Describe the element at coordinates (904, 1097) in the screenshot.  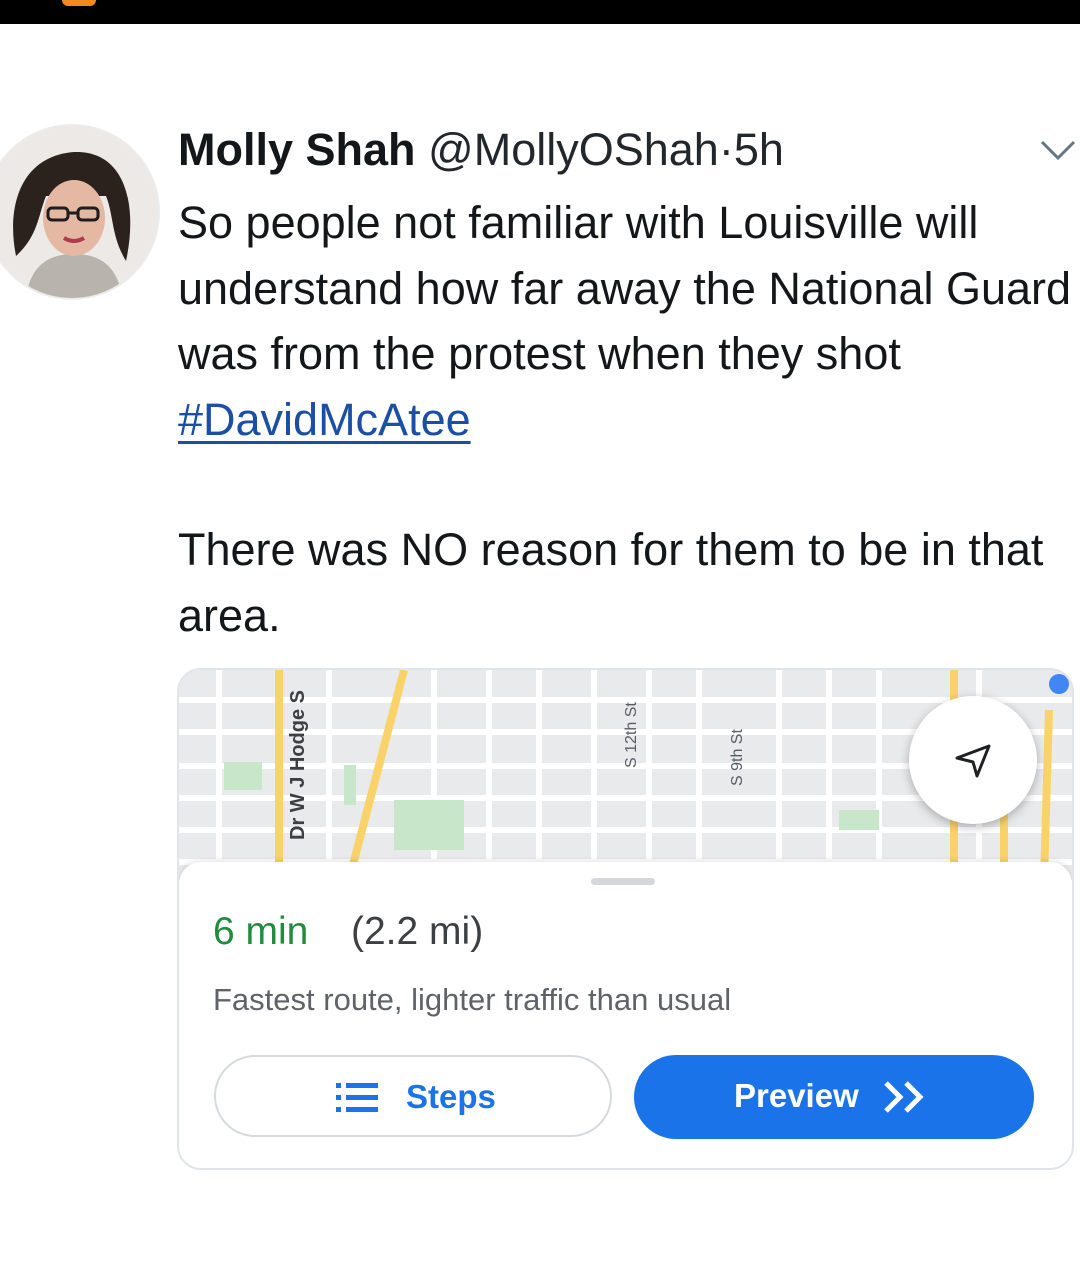
I see `double-chevron-right-icon` at that location.